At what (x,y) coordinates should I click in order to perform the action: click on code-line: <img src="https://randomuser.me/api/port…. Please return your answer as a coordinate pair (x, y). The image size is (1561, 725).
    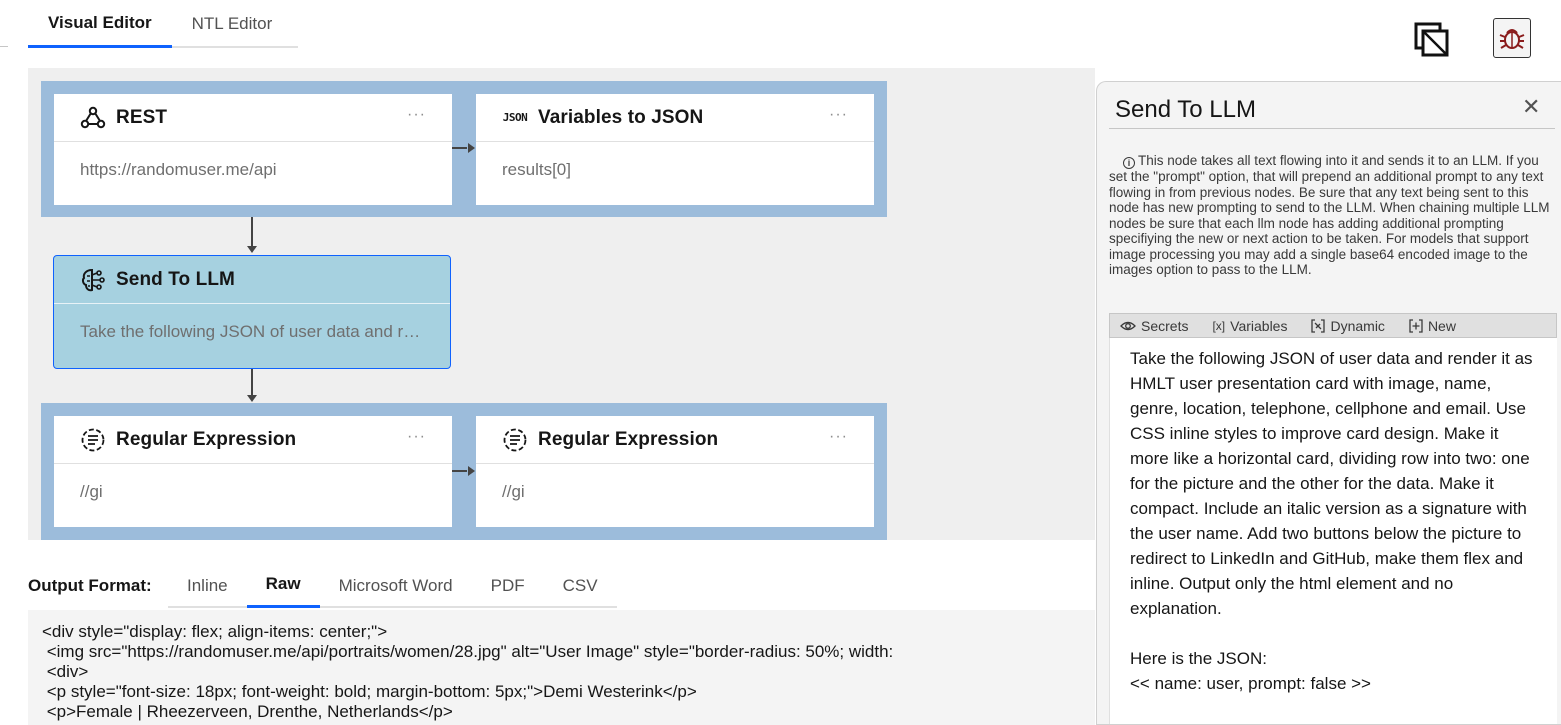
    Looking at the image, I should click on (468, 651).